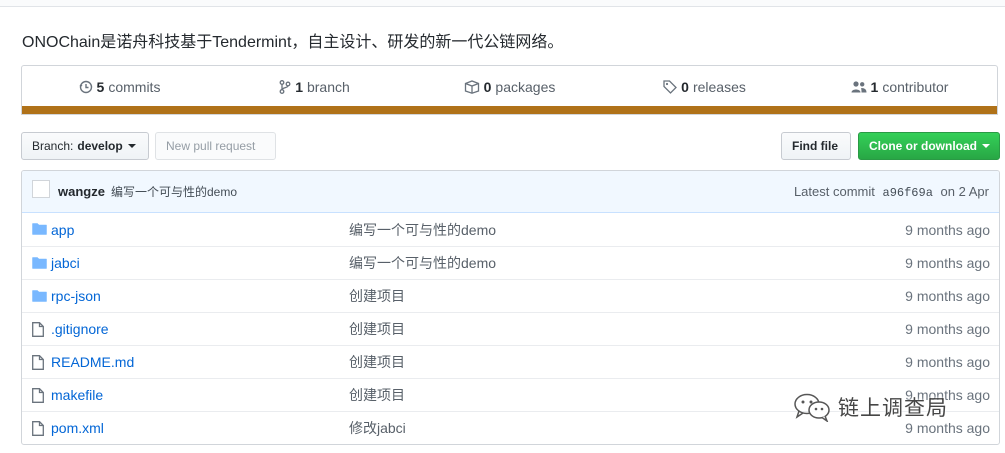  I want to click on file-name-link: rpc-json, so click(76, 296).